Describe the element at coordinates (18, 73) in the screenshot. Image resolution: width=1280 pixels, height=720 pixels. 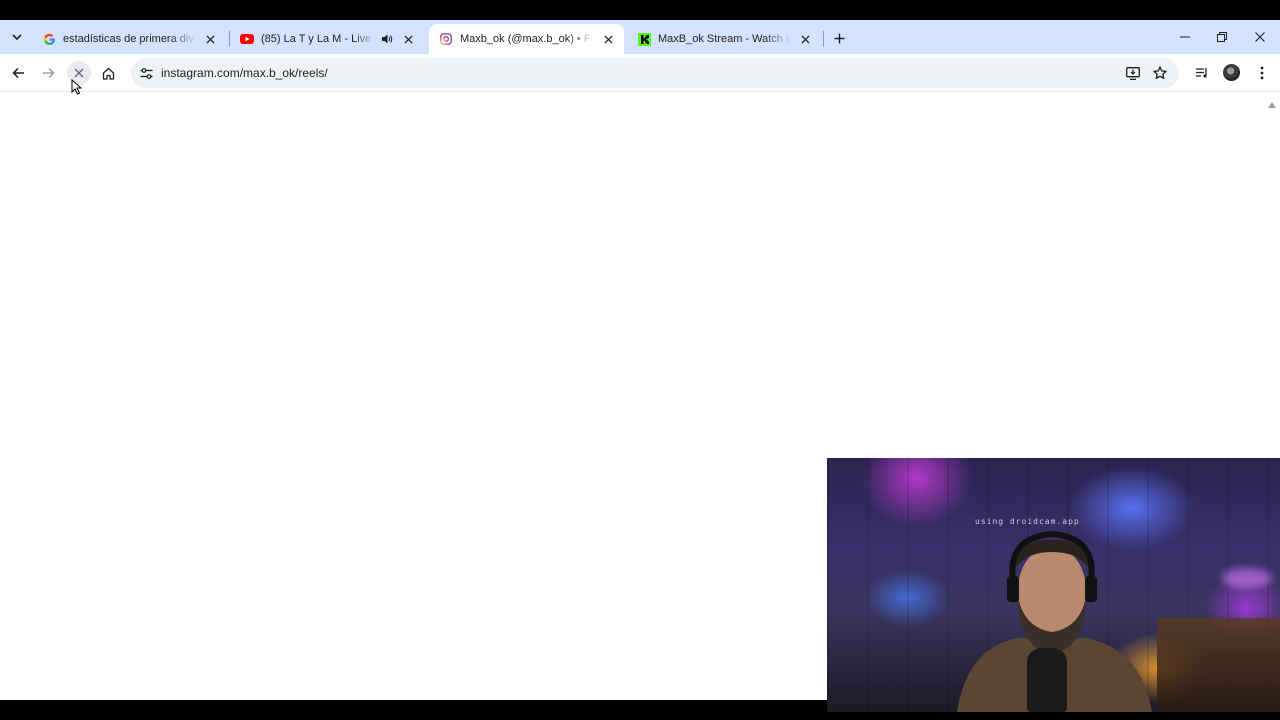
I see `back-arrow-icon` at that location.